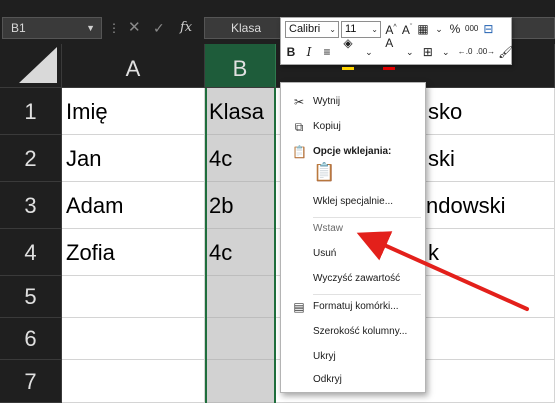 This screenshot has height=403, width=555. I want to click on copy-icon: ⧉, so click(299, 127).